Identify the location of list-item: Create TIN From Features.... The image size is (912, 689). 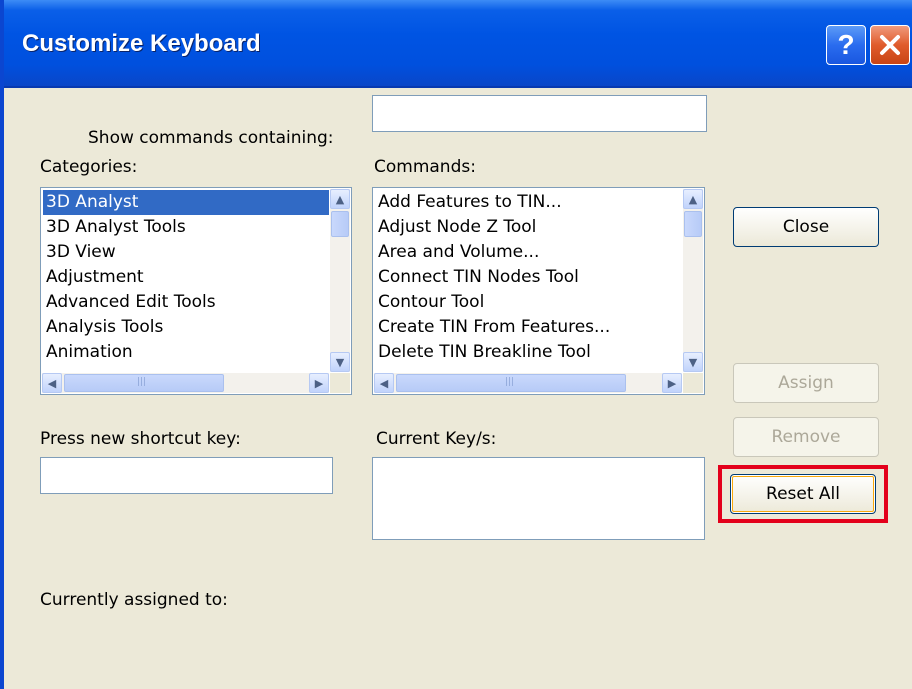
(528, 327).